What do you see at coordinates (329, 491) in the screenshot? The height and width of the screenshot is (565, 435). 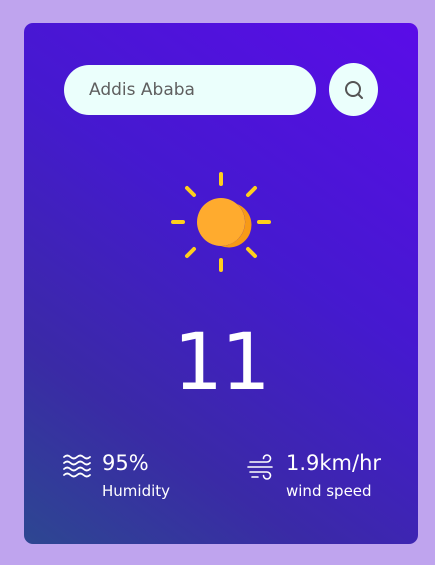 I see `wind-speed-label: wind speed` at bounding box center [329, 491].